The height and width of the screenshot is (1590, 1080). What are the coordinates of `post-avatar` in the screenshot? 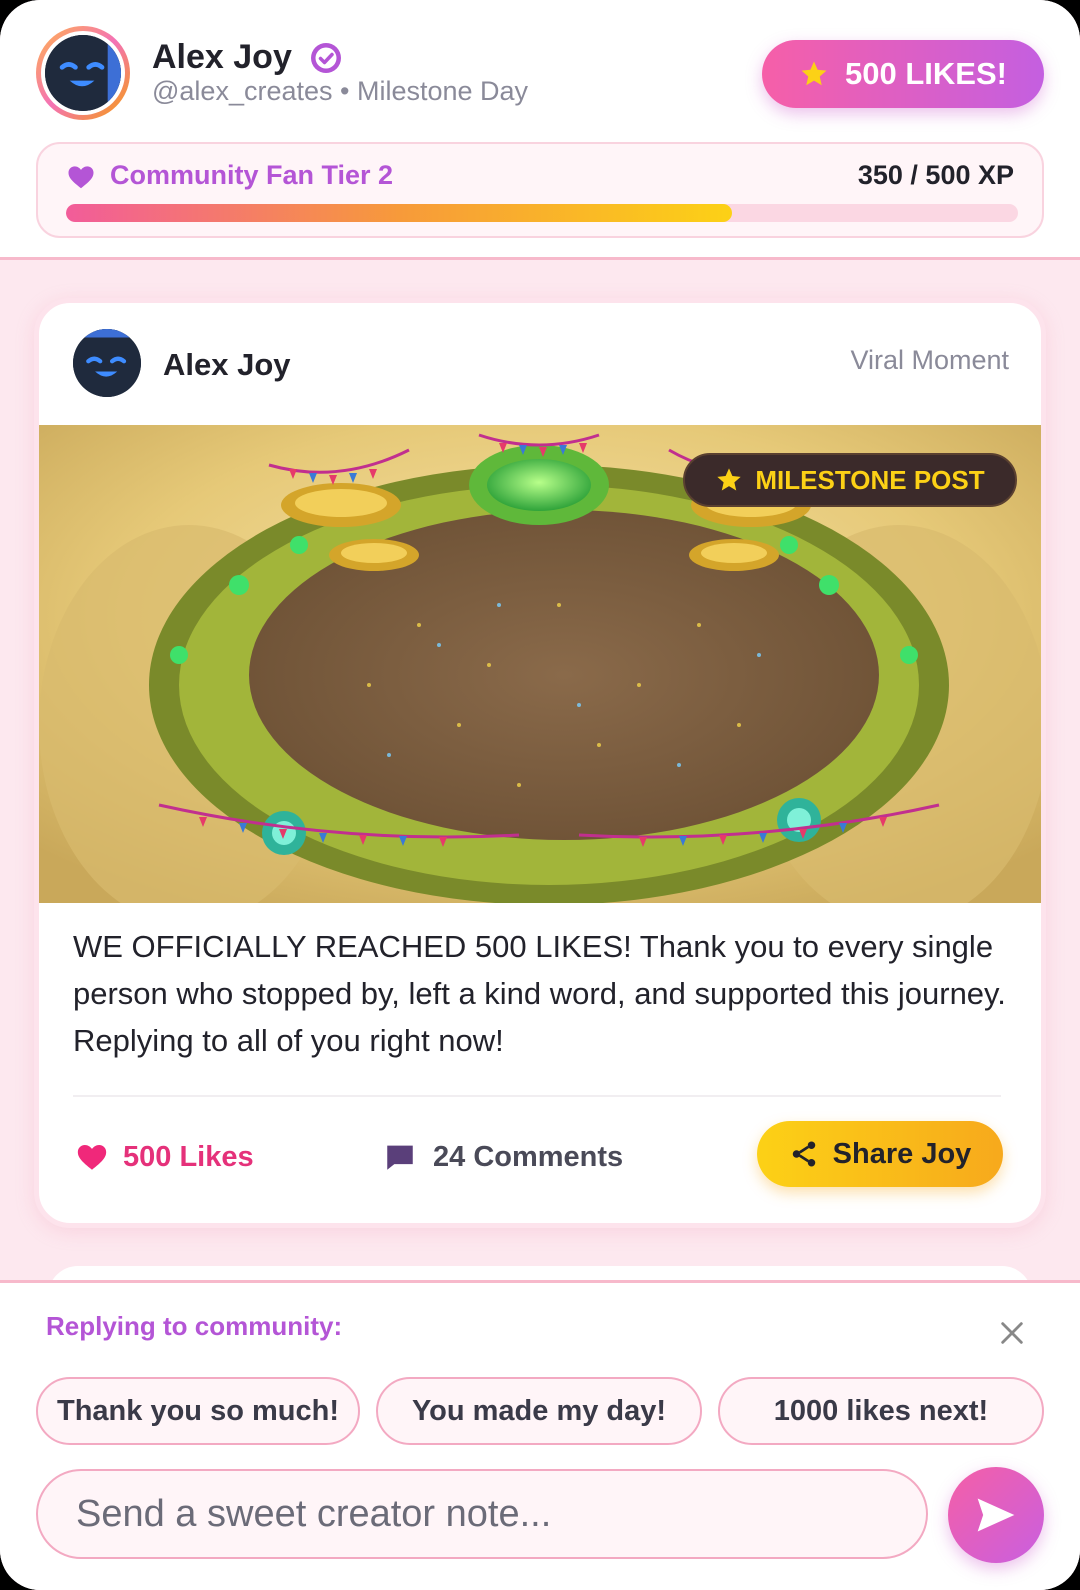 It's located at (107, 363).